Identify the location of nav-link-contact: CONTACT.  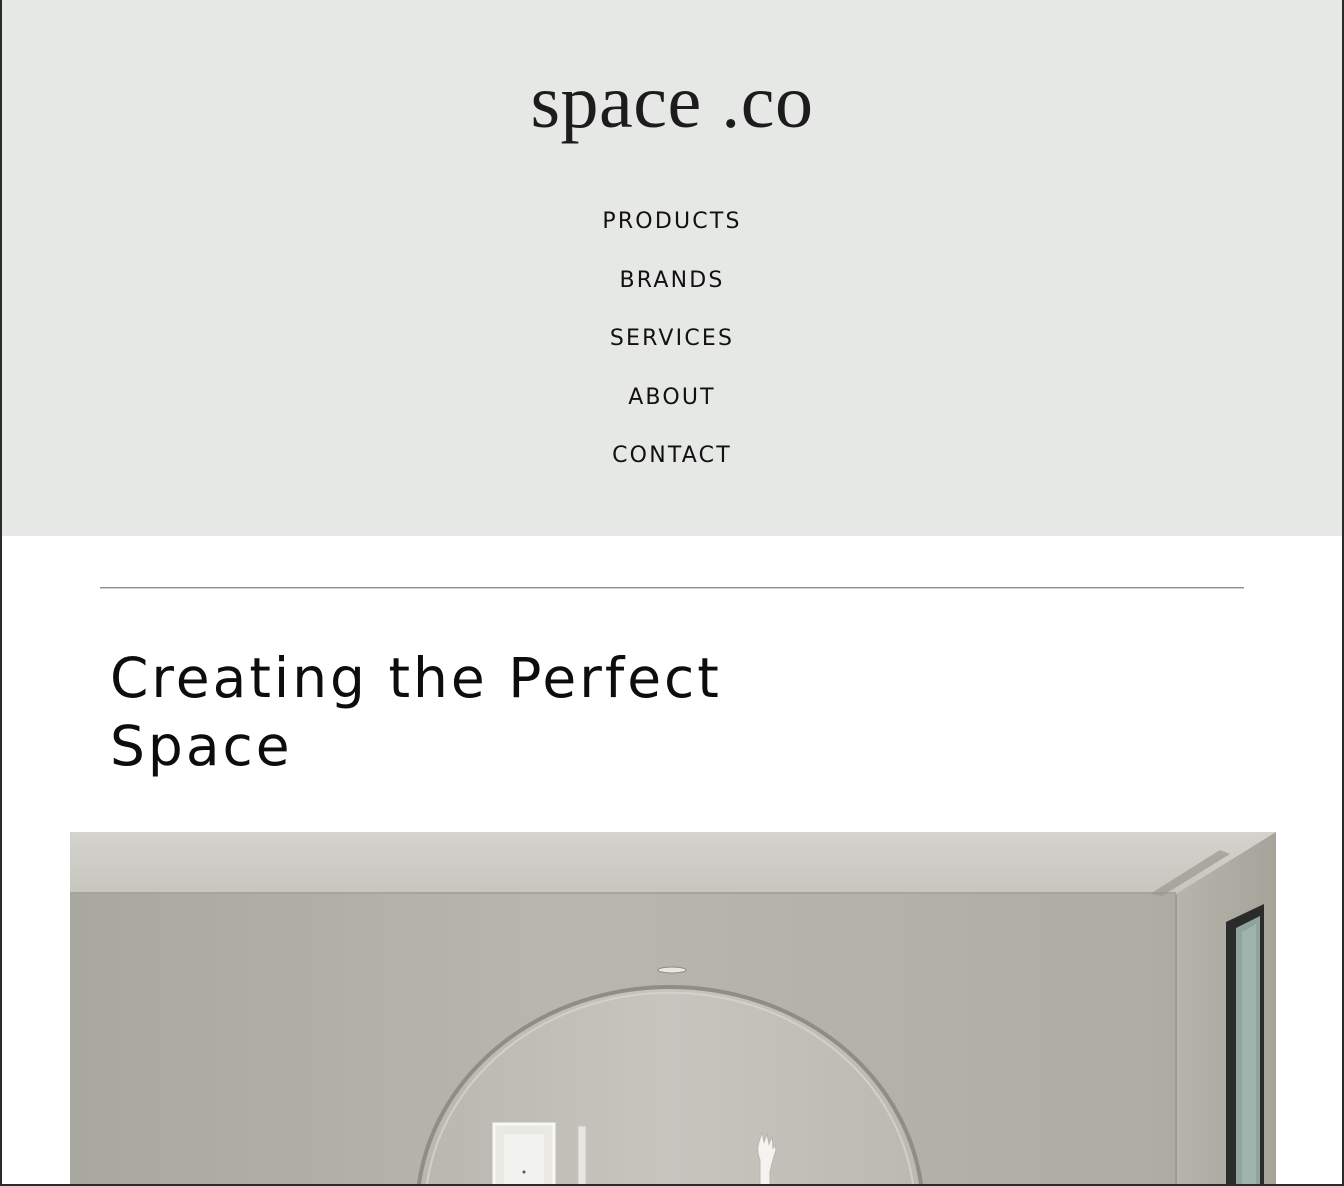
(672, 465).